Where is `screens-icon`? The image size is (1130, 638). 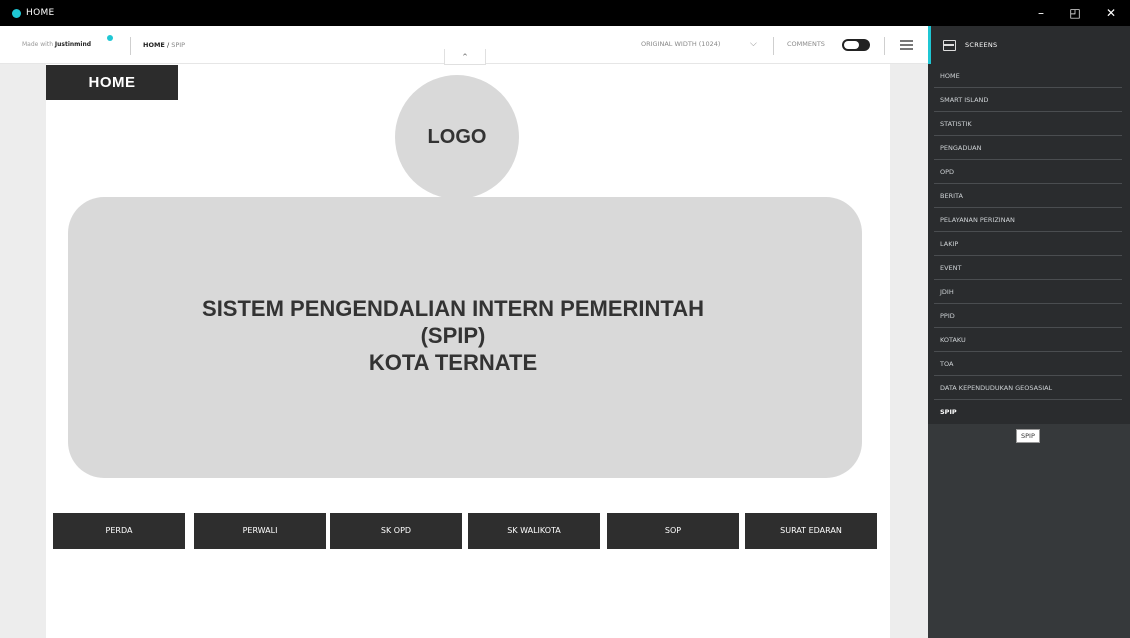 screens-icon is located at coordinates (949, 45).